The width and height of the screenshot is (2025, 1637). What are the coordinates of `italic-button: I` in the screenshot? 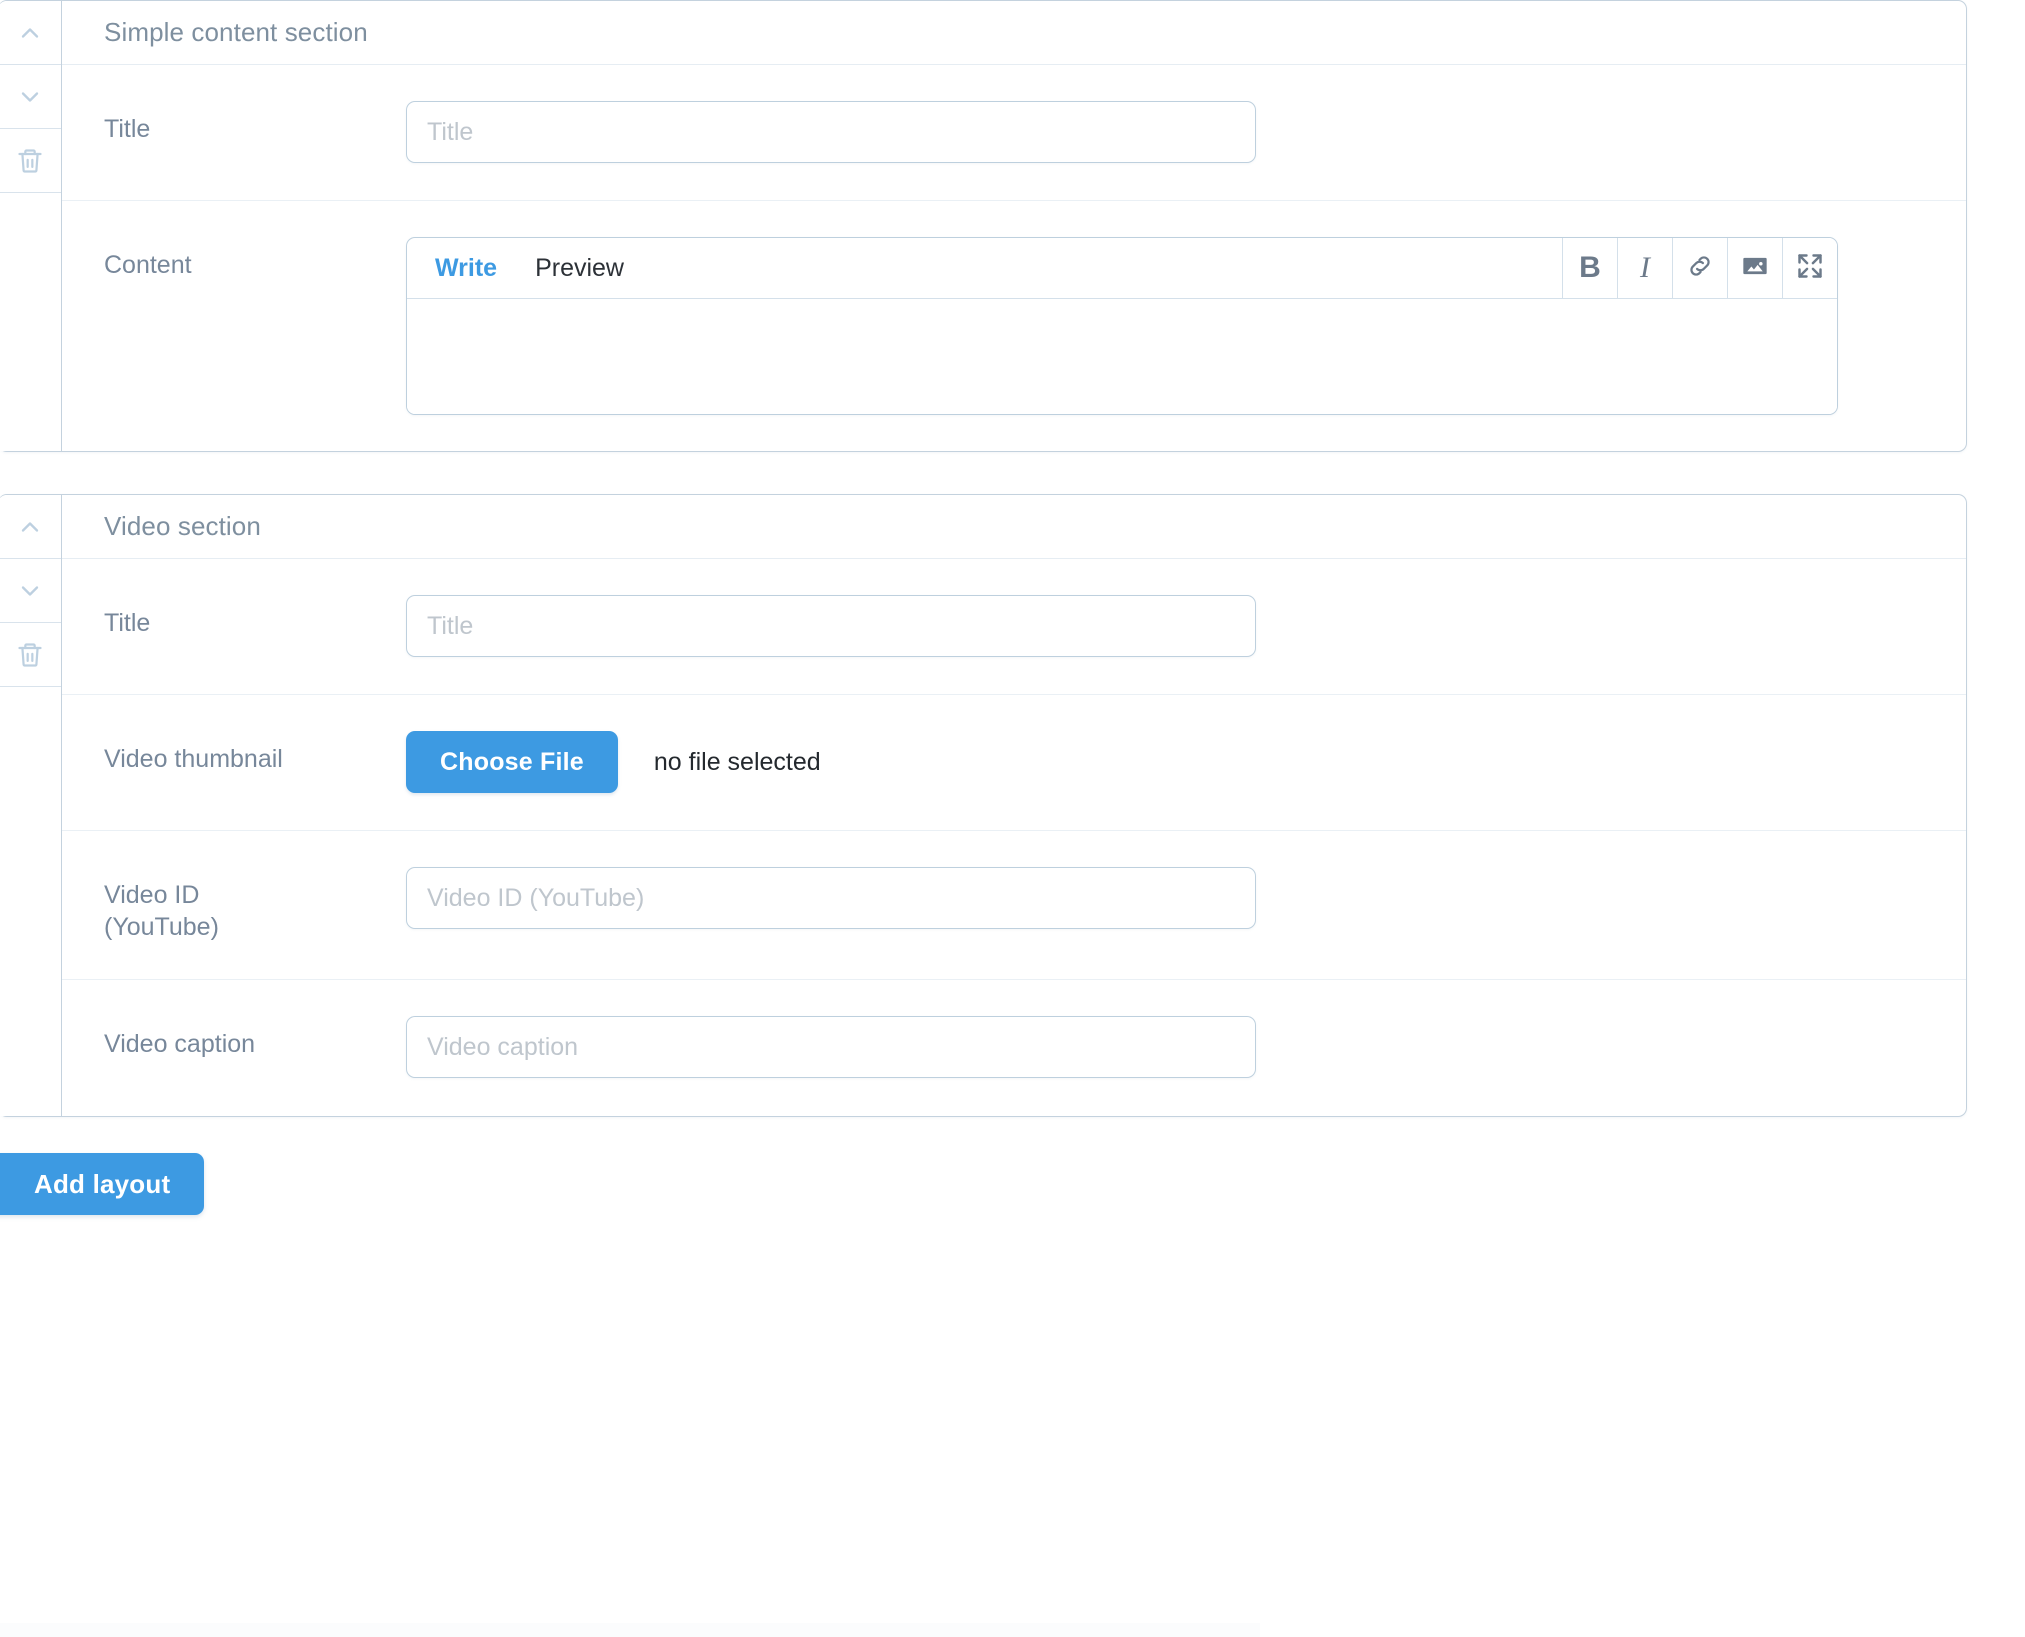 It's located at (1644, 268).